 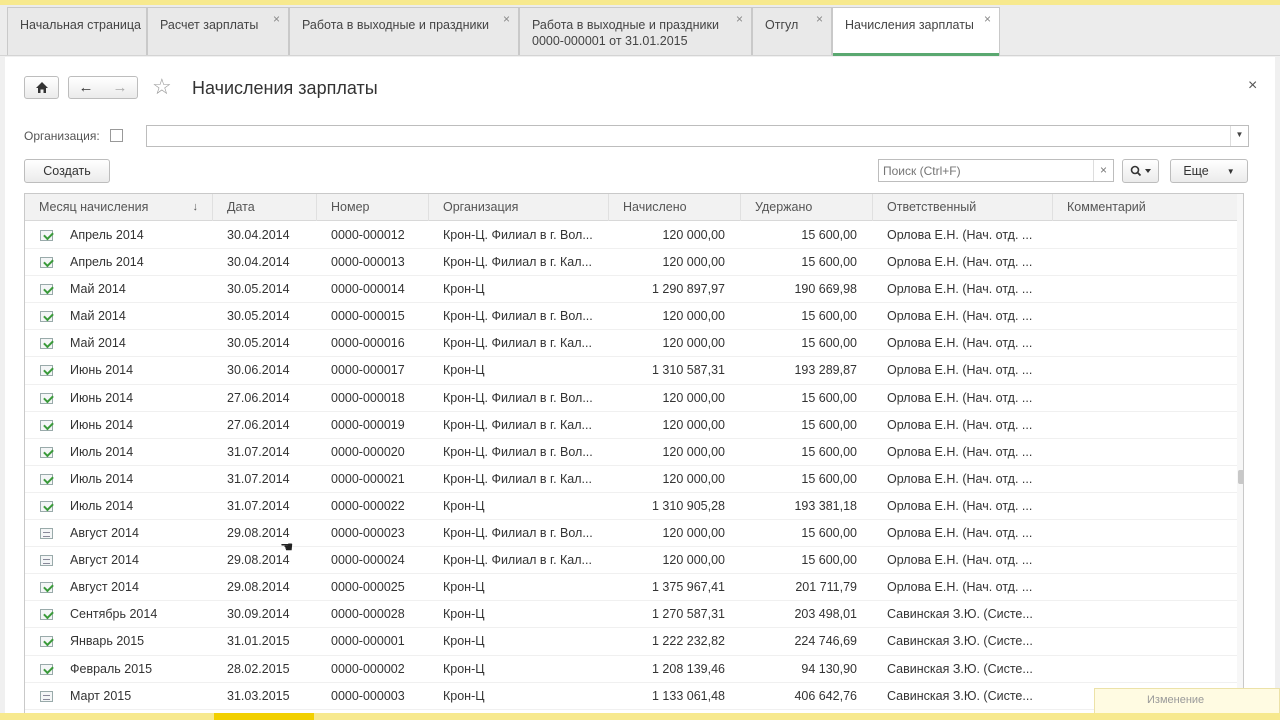 What do you see at coordinates (120, 87) in the screenshot?
I see `forward-arrow-icon: →` at bounding box center [120, 87].